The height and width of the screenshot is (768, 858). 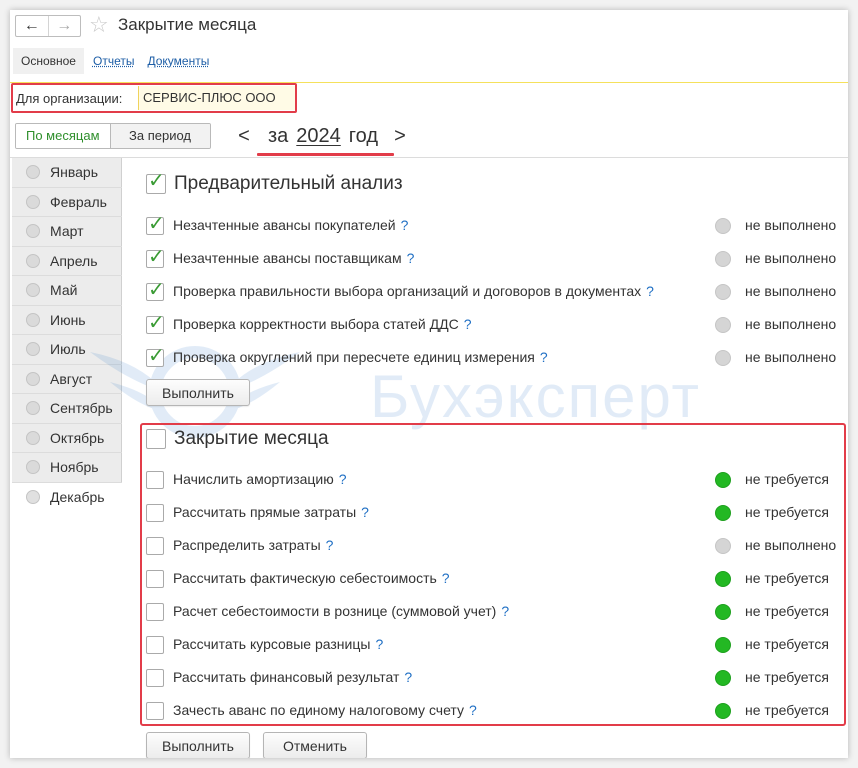 I want to click on organization-input: СЕРВИС-ПЛЮС ООО, so click(x=216, y=98).